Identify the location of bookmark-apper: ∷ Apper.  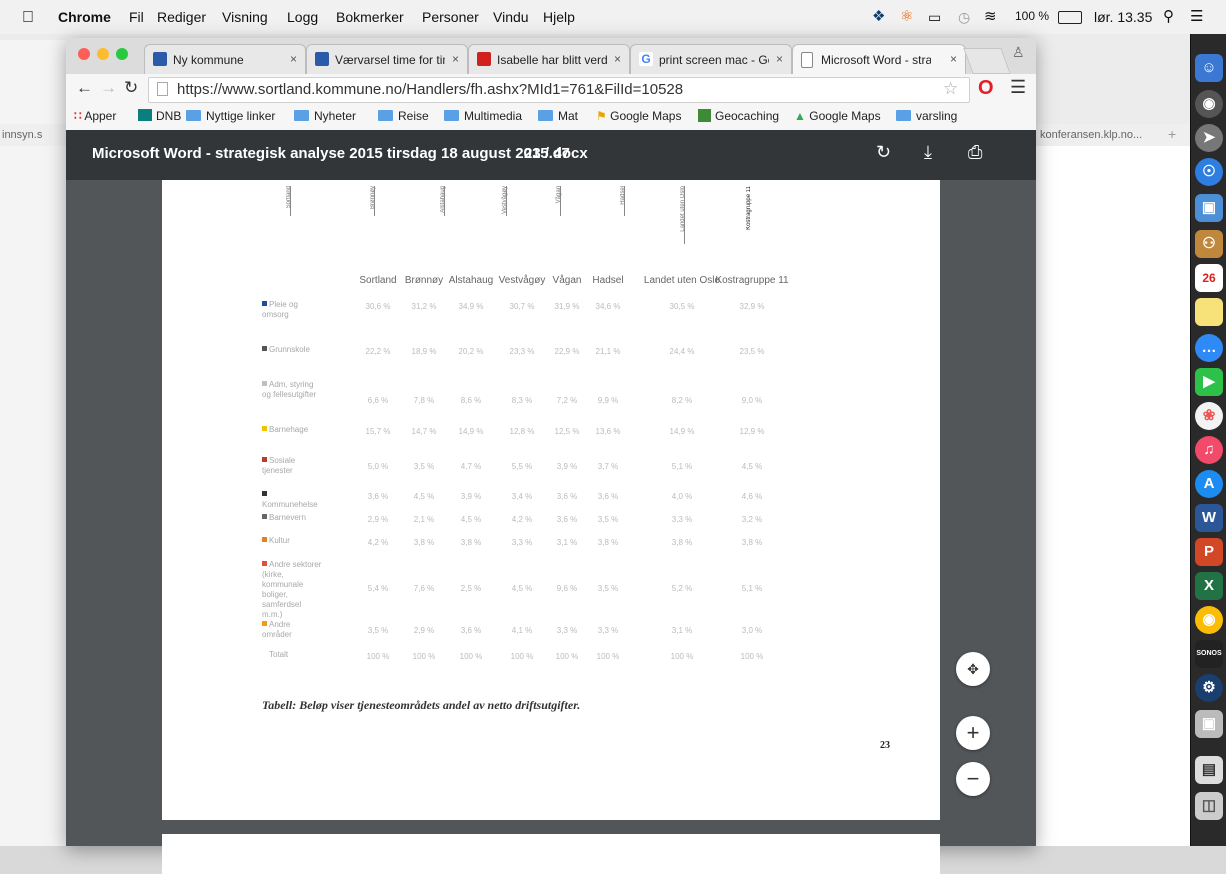
(95, 116).